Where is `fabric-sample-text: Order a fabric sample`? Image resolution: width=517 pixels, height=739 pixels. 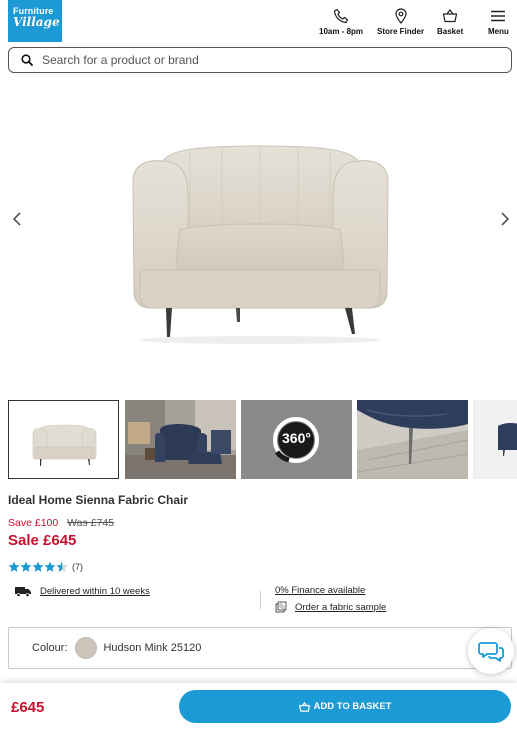 fabric-sample-text: Order a fabric sample is located at coordinates (341, 607).